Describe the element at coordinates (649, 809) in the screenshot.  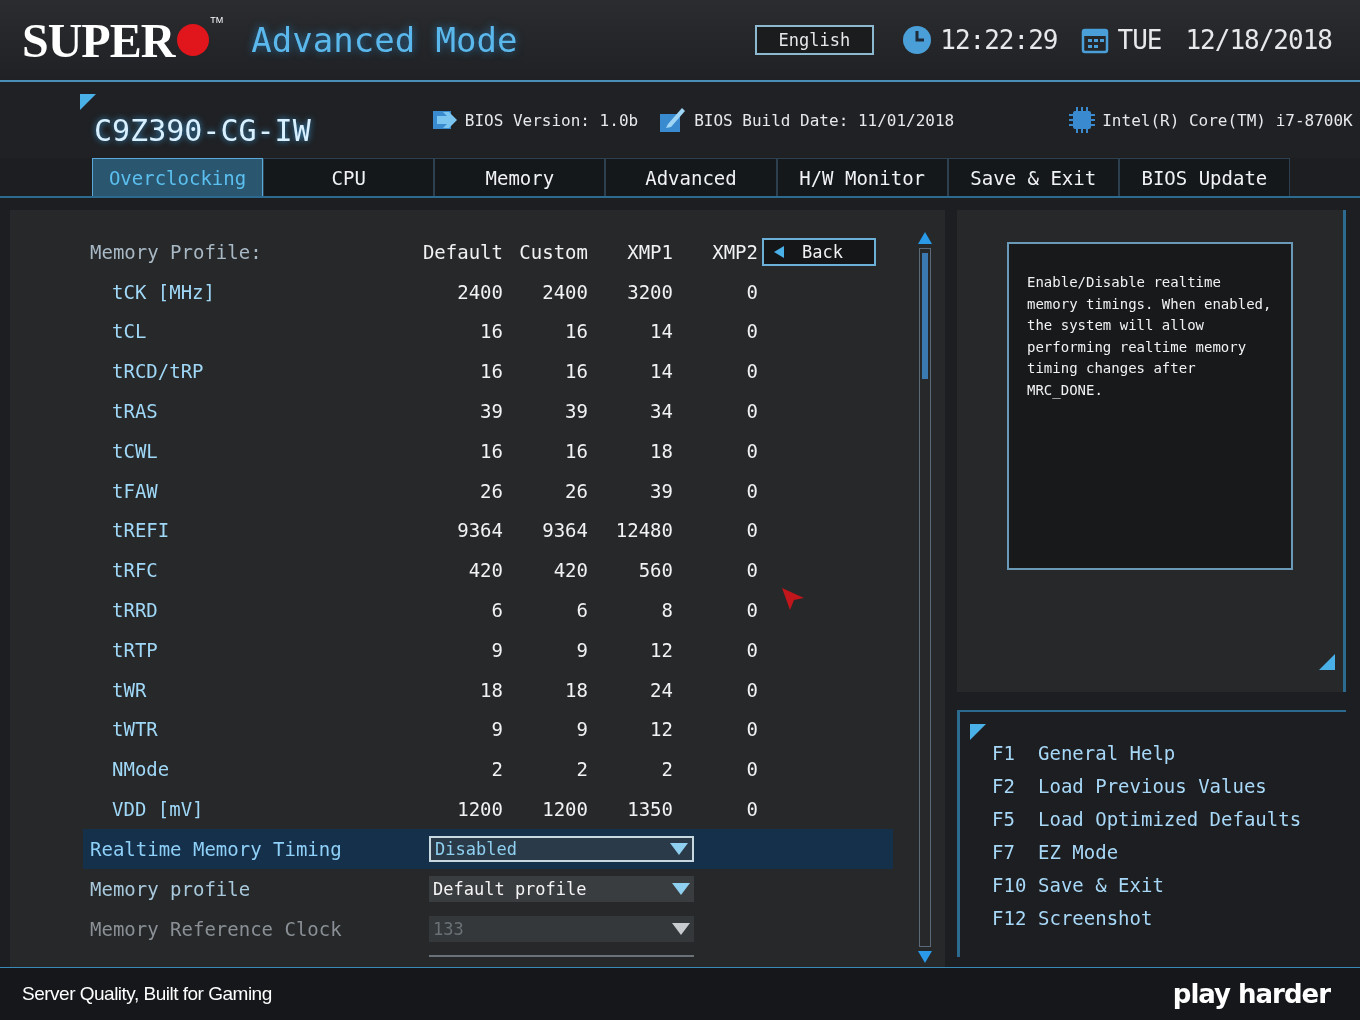
I see `table-cell-text: 1350` at that location.